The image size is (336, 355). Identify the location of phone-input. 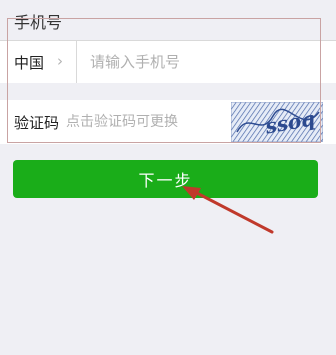
(200, 62).